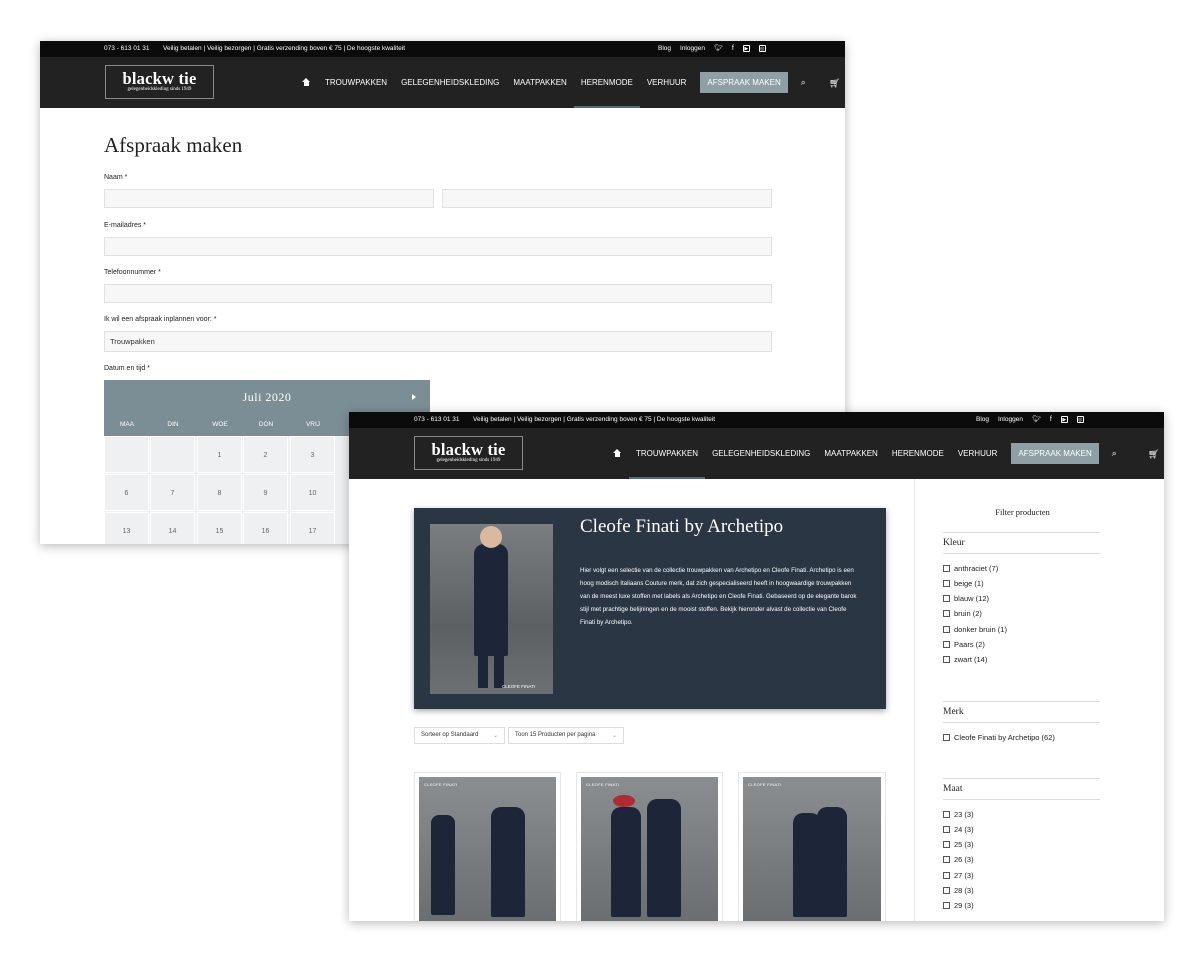 The height and width of the screenshot is (964, 1200). What do you see at coordinates (265, 528) in the screenshot?
I see `calendar-day: 16` at bounding box center [265, 528].